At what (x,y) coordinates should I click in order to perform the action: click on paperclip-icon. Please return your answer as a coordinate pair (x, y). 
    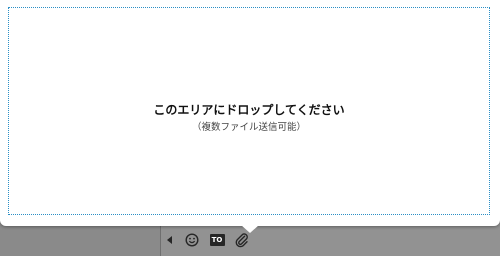
    Looking at the image, I should click on (241, 239).